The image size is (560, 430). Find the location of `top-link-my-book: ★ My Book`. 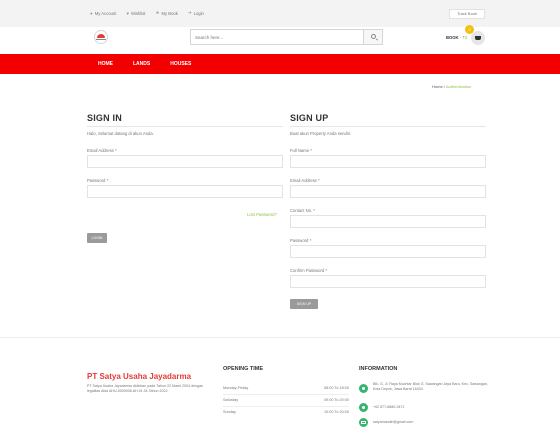

top-link-my-book: ★ My Book is located at coordinates (166, 13).